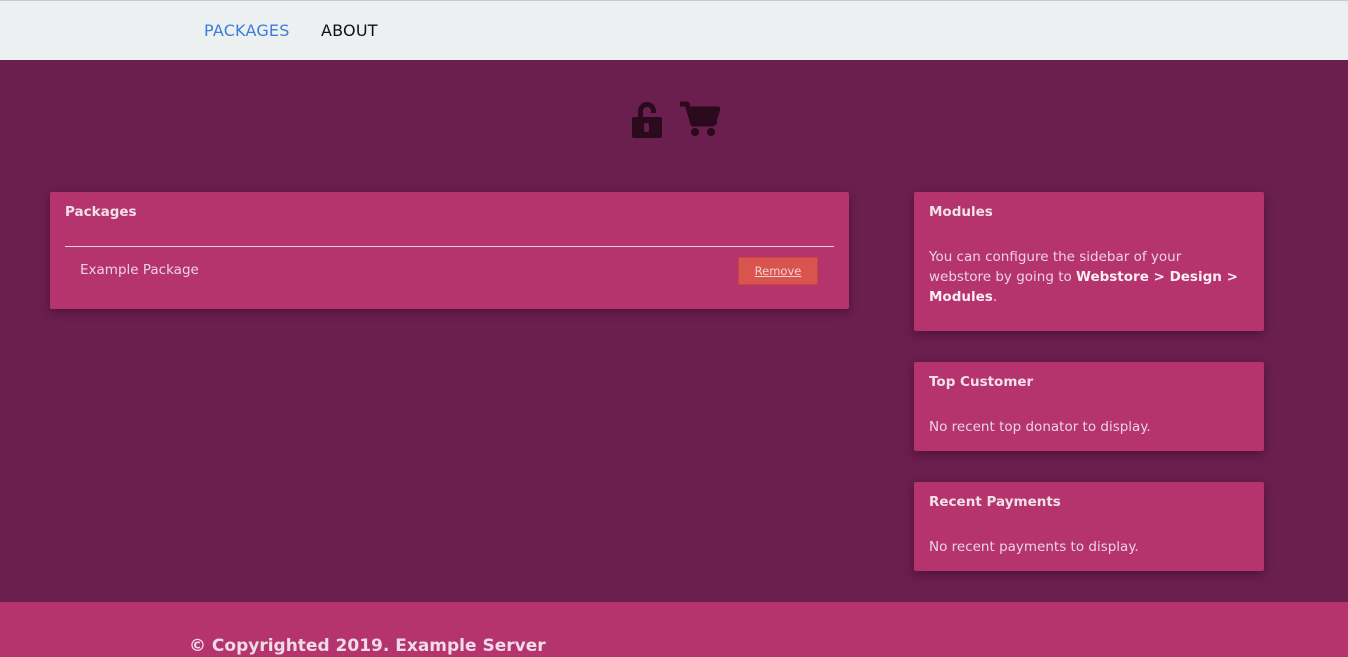 The width and height of the screenshot is (1348, 657). What do you see at coordinates (1034, 547) in the screenshot?
I see `recent-payments-text: No recent payments to display.` at bounding box center [1034, 547].